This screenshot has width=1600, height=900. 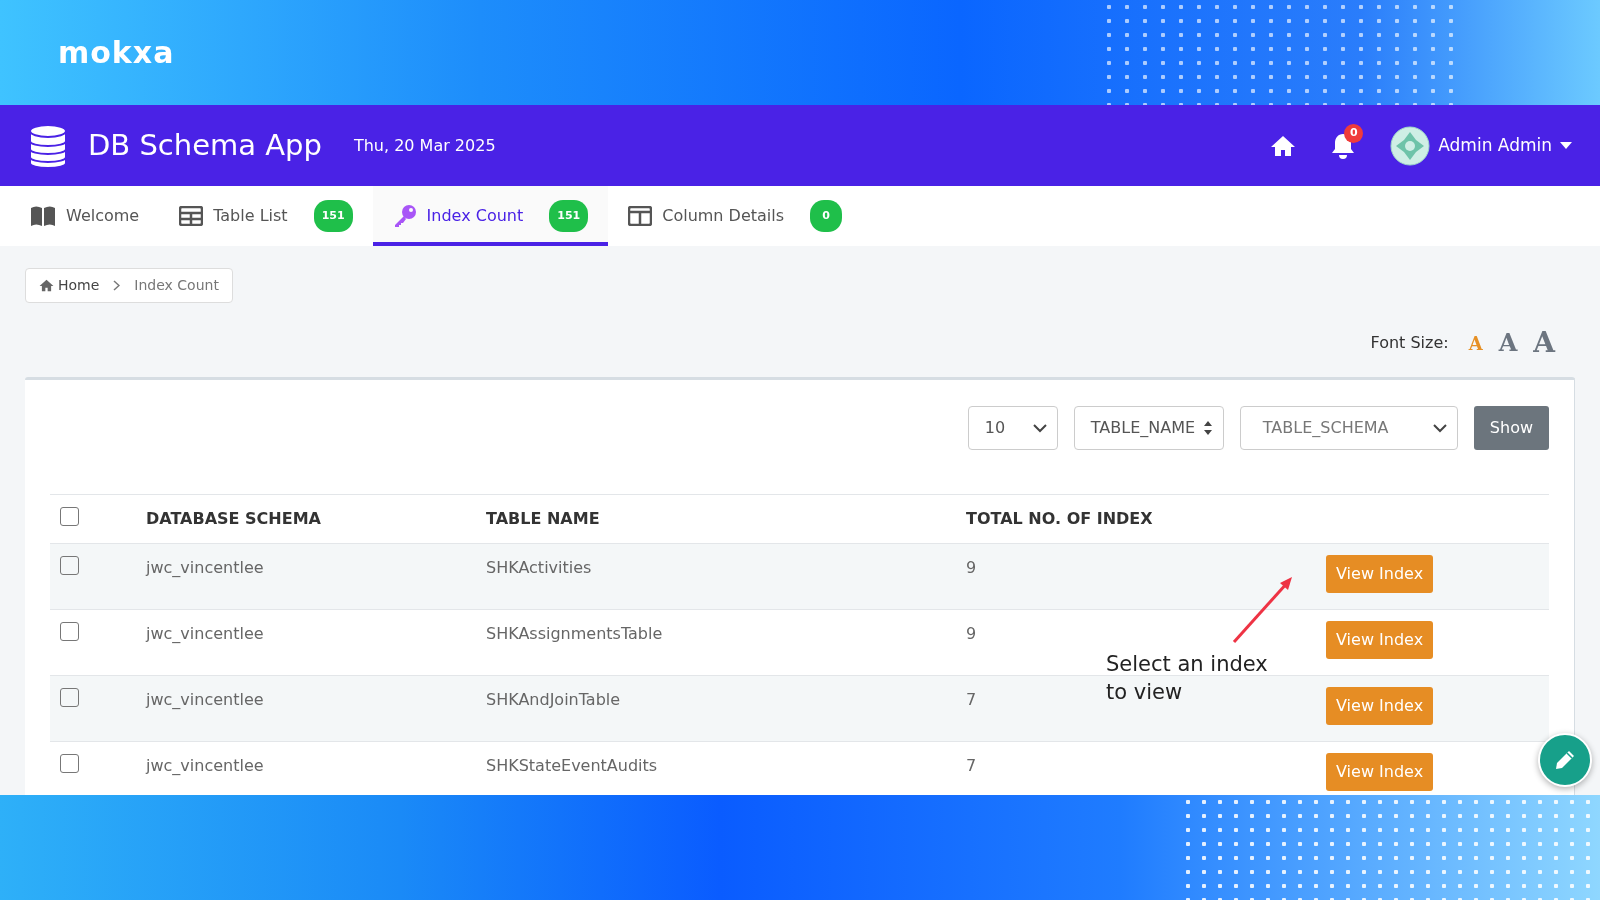 I want to click on show-button: Show, so click(x=1511, y=428).